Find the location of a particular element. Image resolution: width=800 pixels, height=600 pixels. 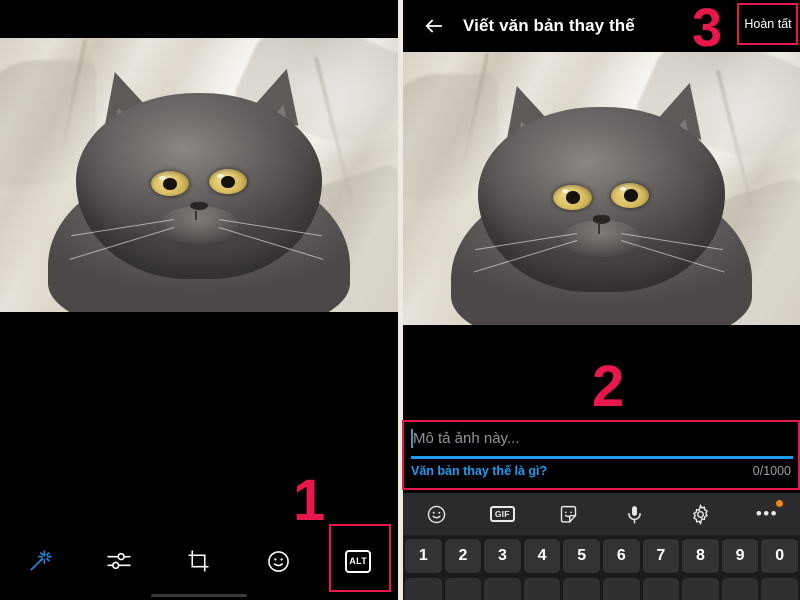

annotation-box-alt-button is located at coordinates (360, 558).